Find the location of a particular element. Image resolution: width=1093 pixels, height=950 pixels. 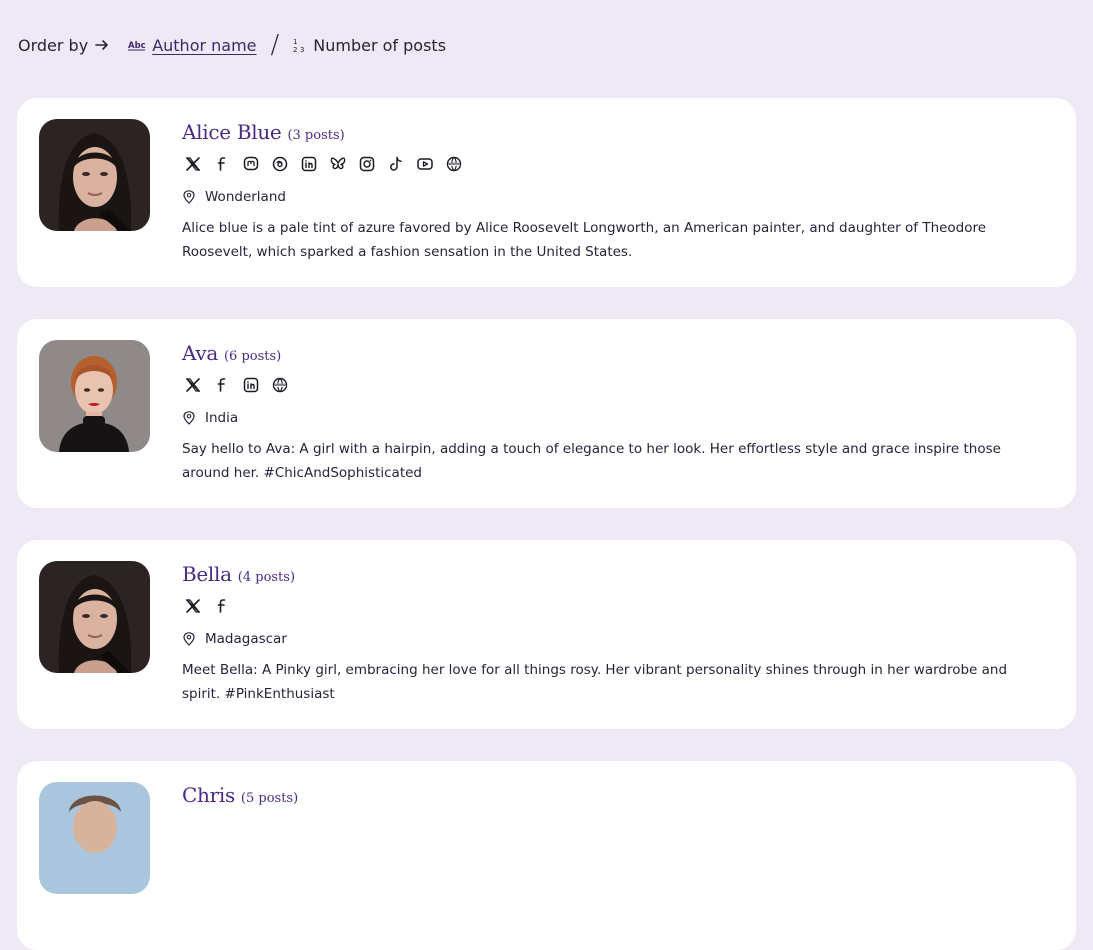

author-post-count: (3 posts) is located at coordinates (316, 135).